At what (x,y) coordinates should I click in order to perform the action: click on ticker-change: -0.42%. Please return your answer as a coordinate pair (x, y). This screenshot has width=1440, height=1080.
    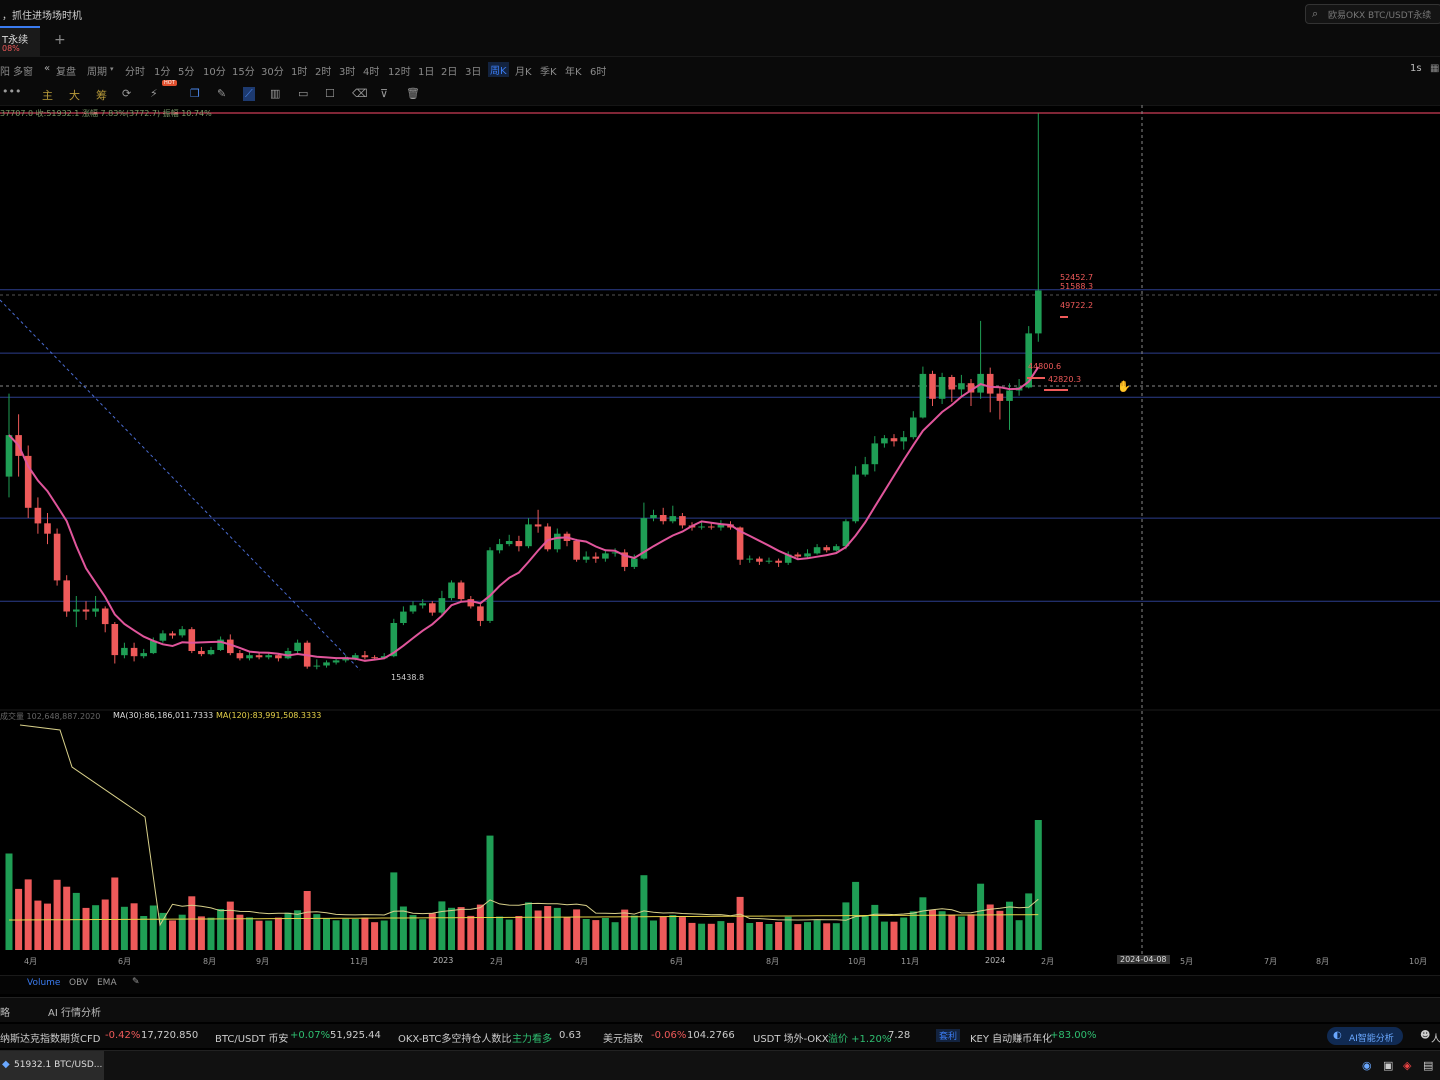
    Looking at the image, I should click on (123, 1035).